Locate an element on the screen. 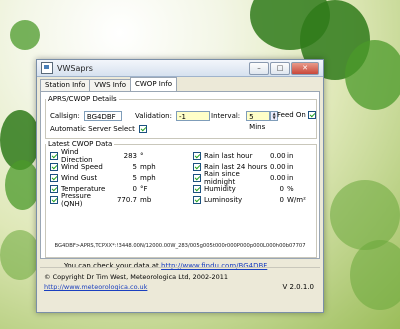 The image size is (400, 329). data-row: Rain since midnight 0.00 in is located at coordinates (243, 178).